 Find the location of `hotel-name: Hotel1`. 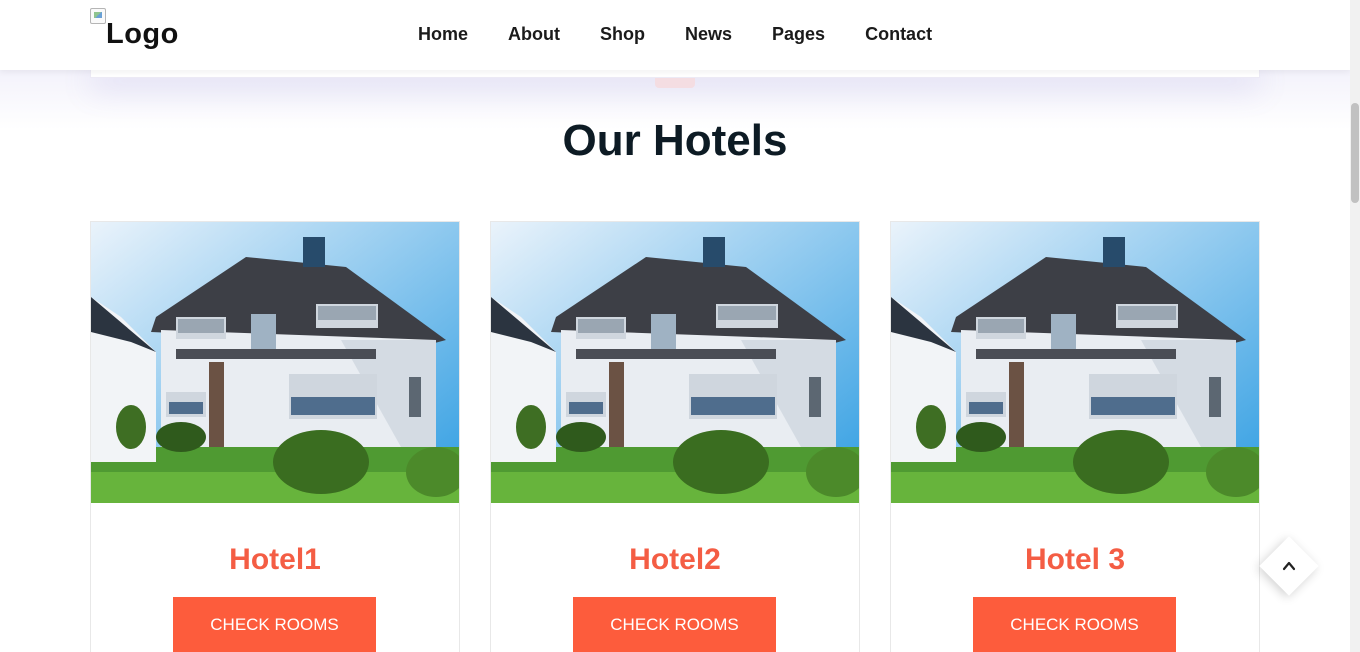

hotel-name: Hotel1 is located at coordinates (275, 559).